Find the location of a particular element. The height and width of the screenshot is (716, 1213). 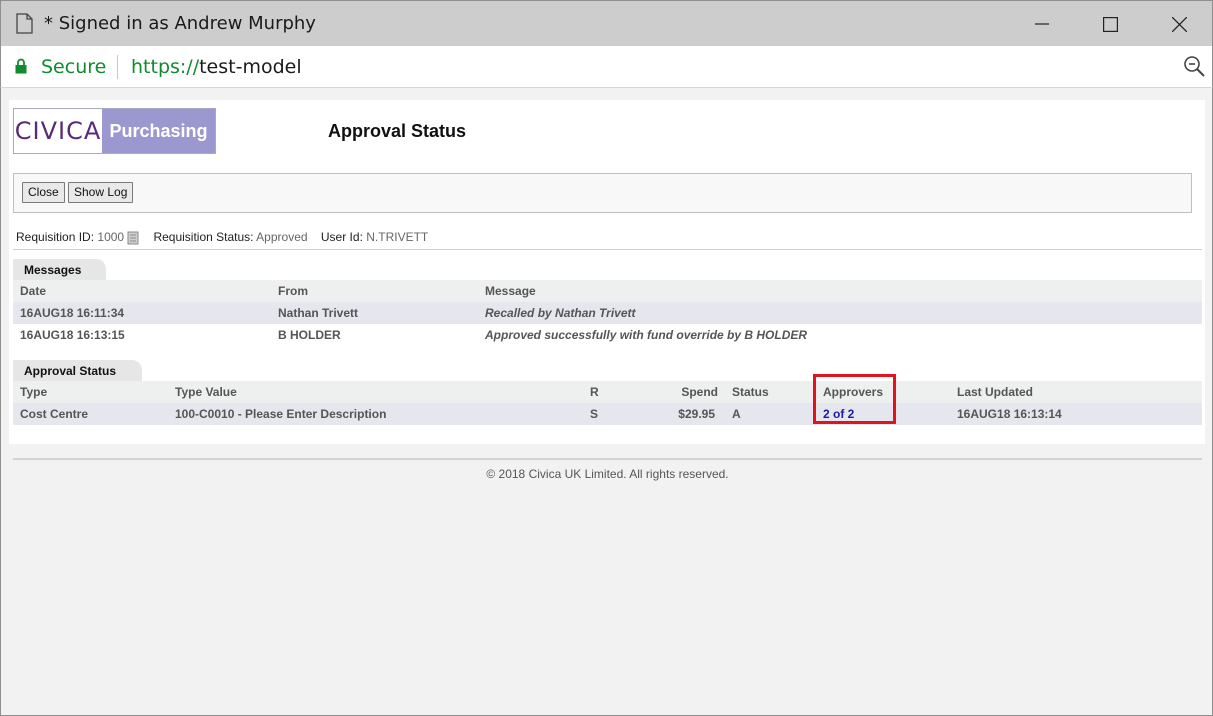

approval-r: S is located at coordinates (594, 414).